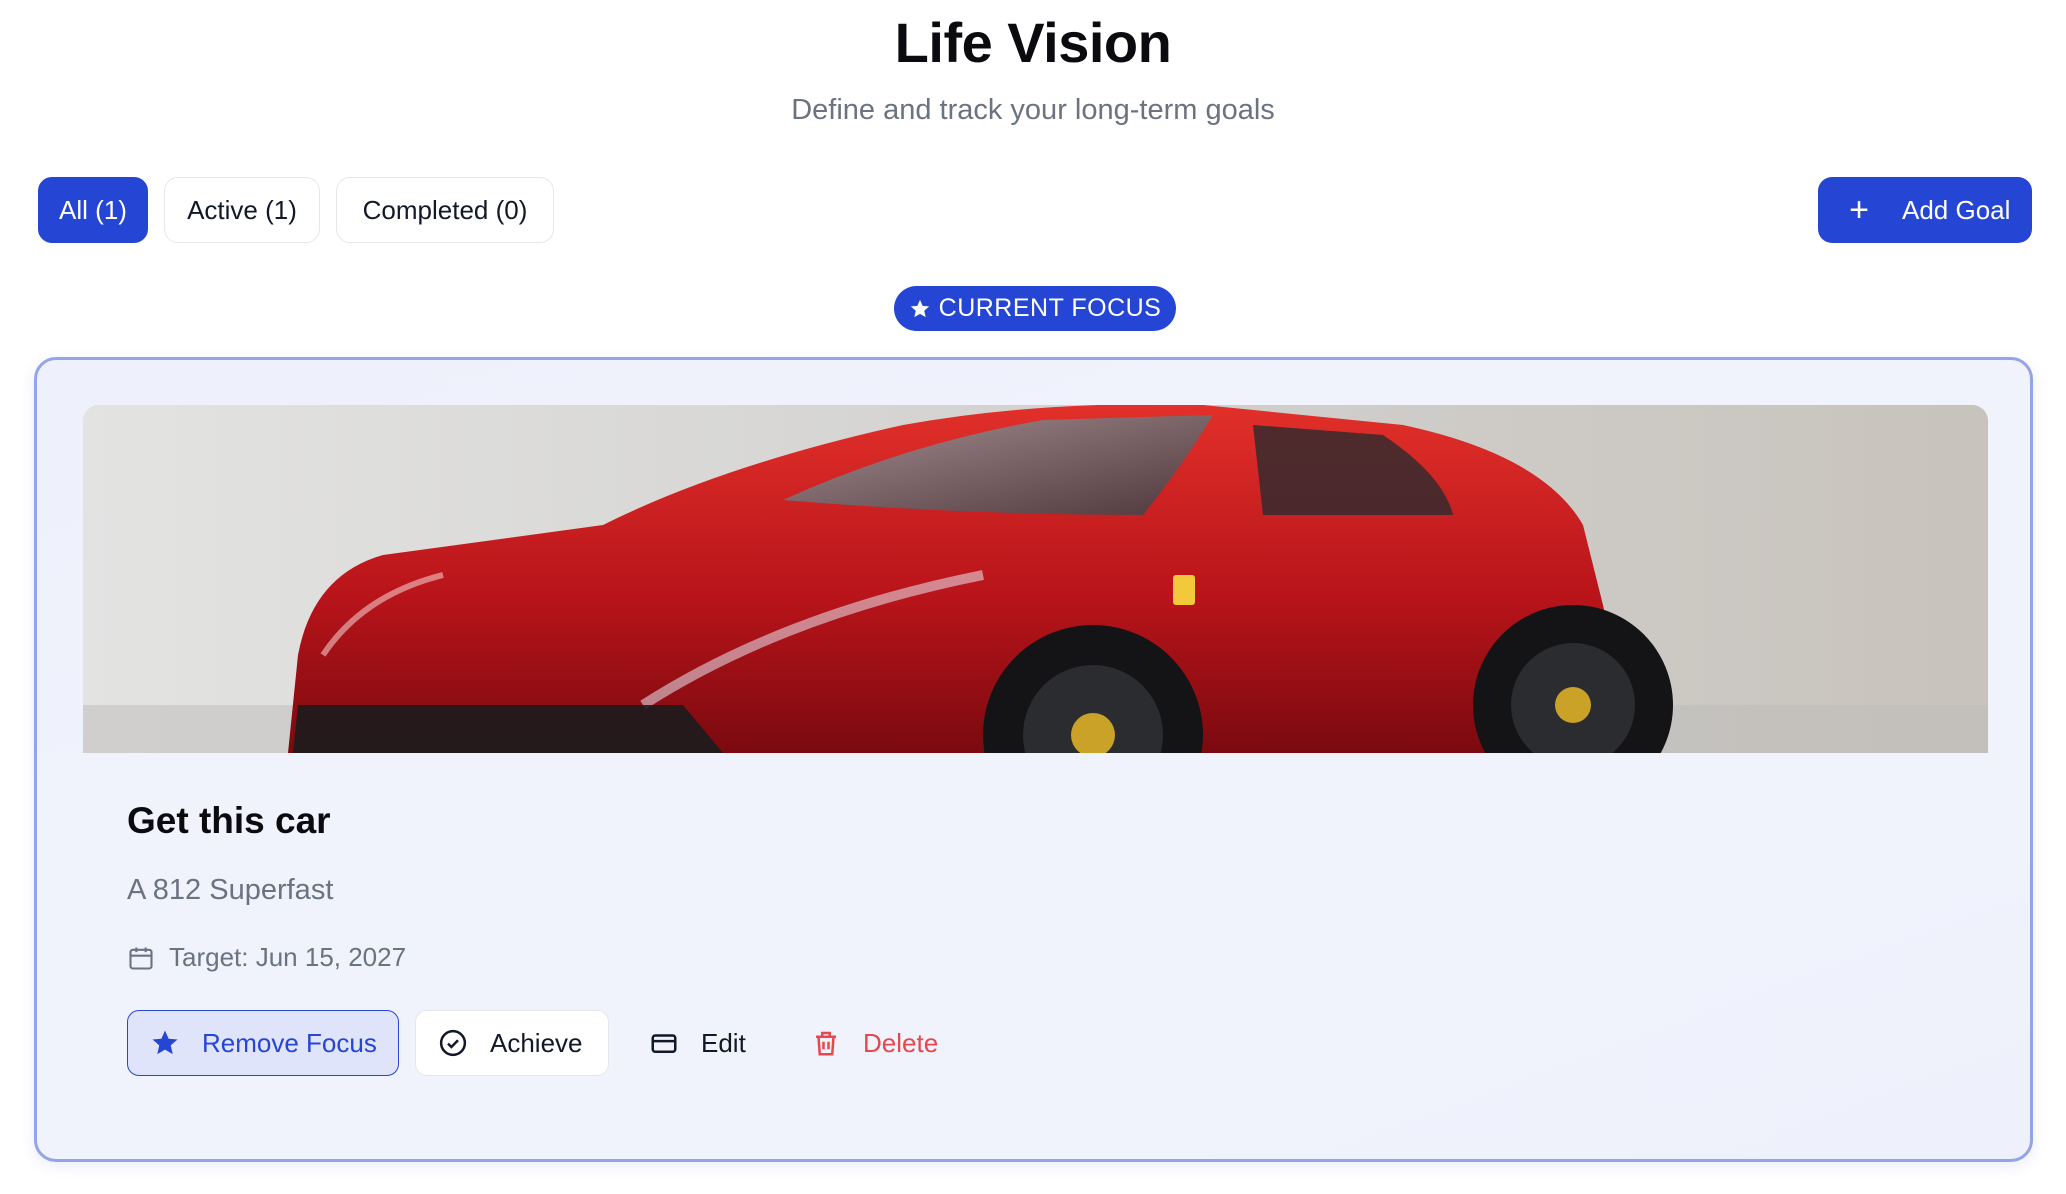 The width and height of the screenshot is (2066, 1194). What do you see at coordinates (826, 1043) in the screenshot?
I see `trash-icon` at bounding box center [826, 1043].